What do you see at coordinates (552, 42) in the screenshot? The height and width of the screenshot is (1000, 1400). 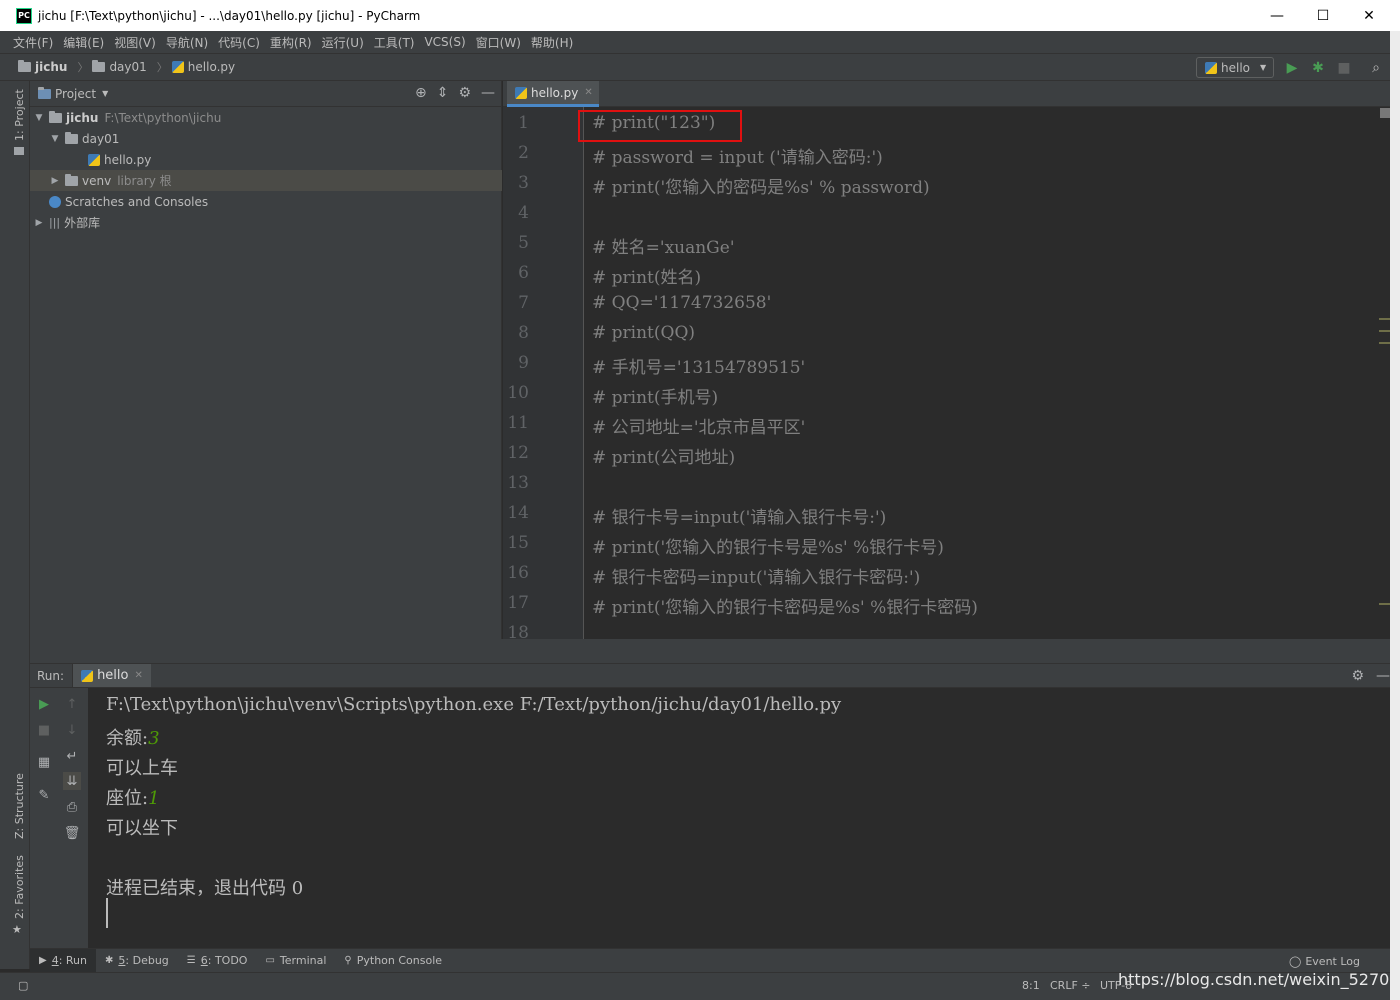 I see `menu-help: 帮助(H)` at bounding box center [552, 42].